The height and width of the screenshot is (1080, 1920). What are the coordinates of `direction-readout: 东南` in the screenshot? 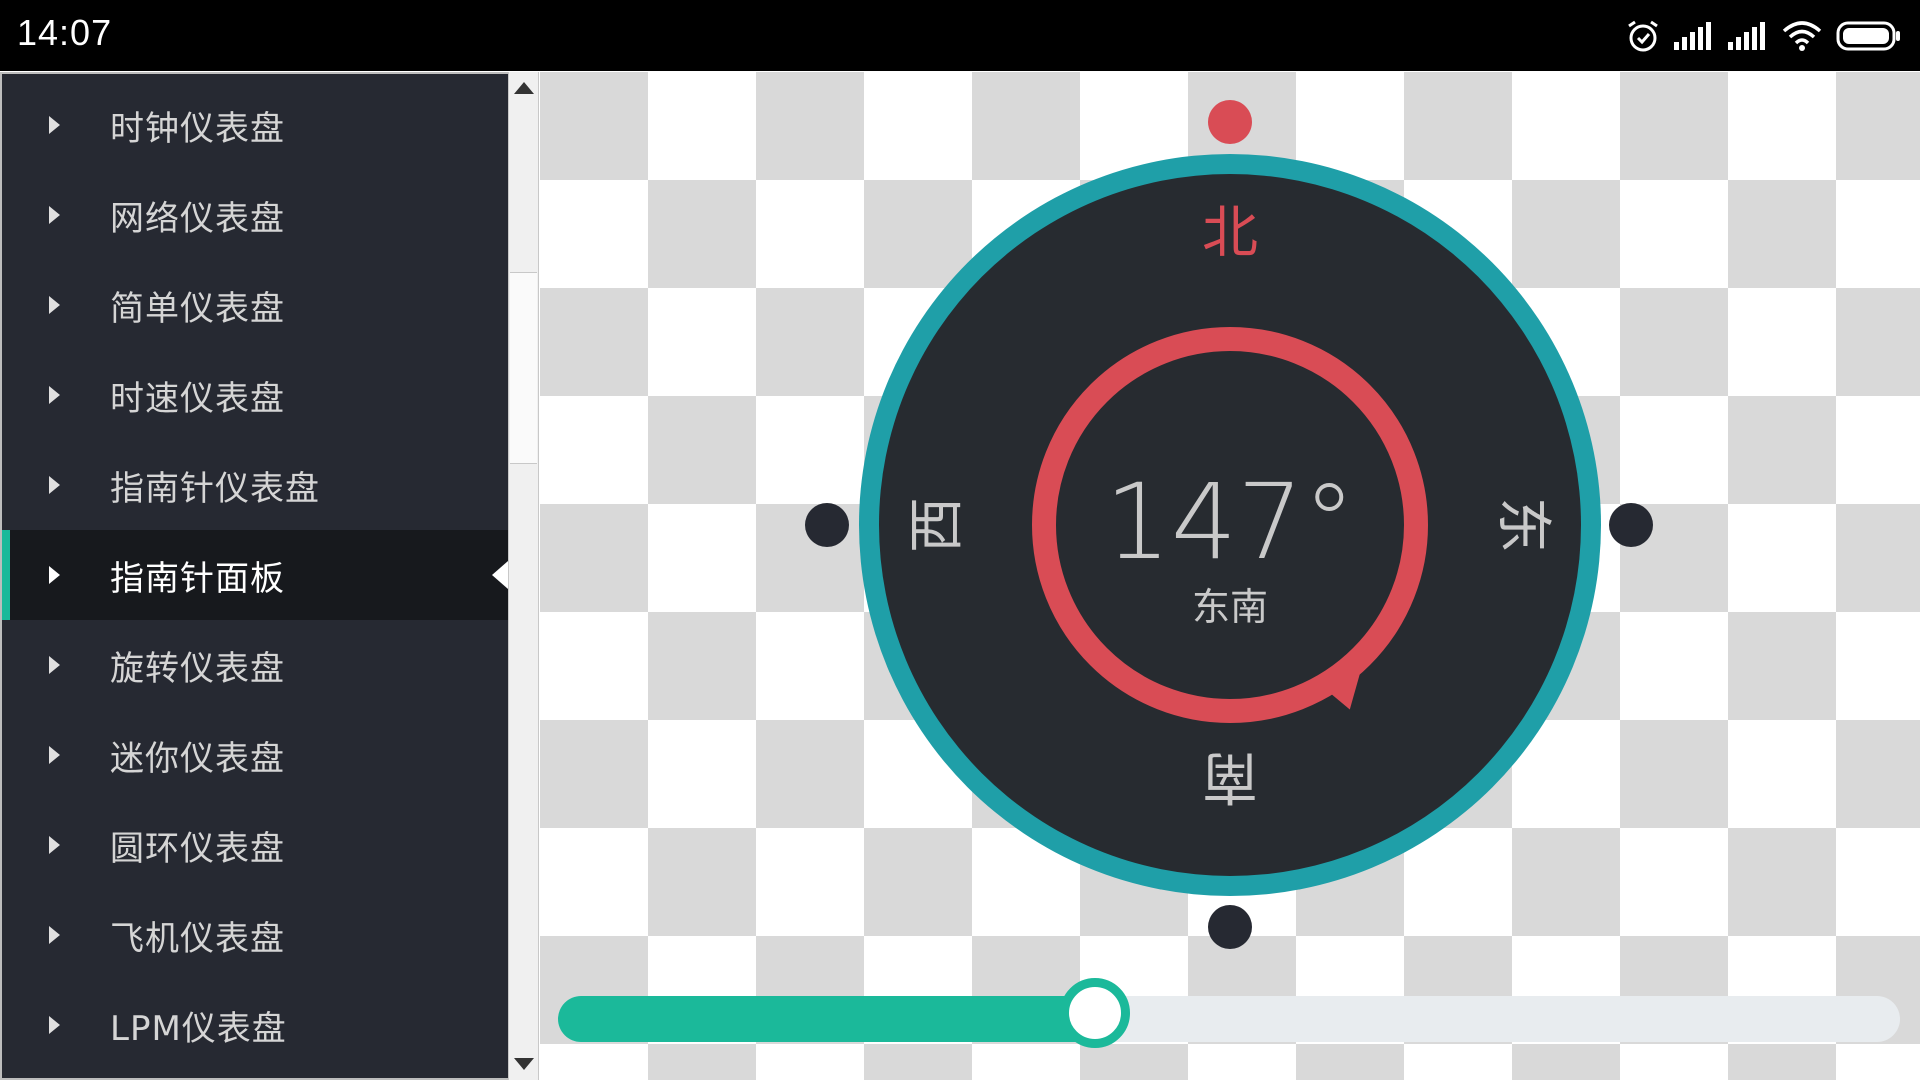 It's located at (1230, 607).